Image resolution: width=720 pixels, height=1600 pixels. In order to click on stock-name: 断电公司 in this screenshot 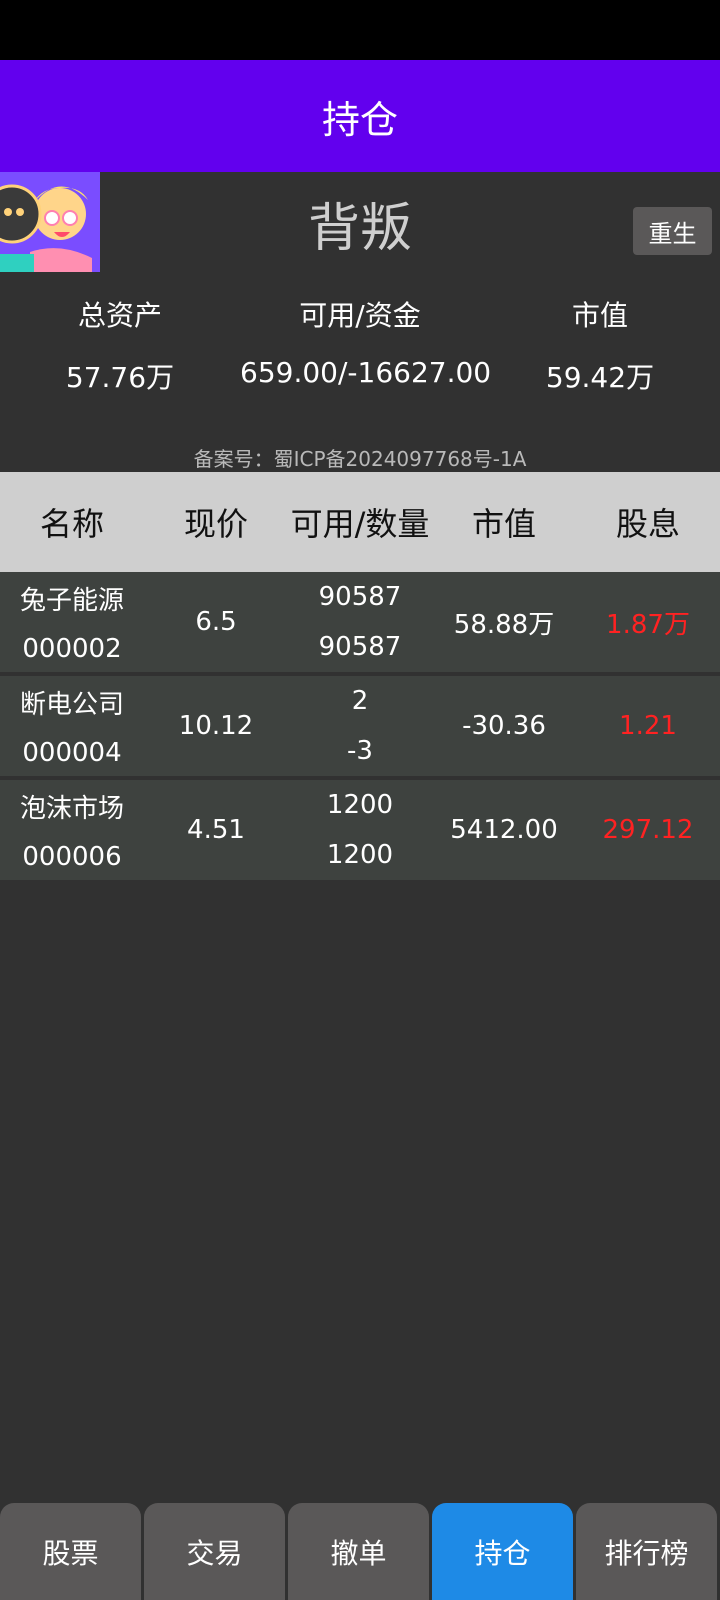, I will do `click(71, 705)`.